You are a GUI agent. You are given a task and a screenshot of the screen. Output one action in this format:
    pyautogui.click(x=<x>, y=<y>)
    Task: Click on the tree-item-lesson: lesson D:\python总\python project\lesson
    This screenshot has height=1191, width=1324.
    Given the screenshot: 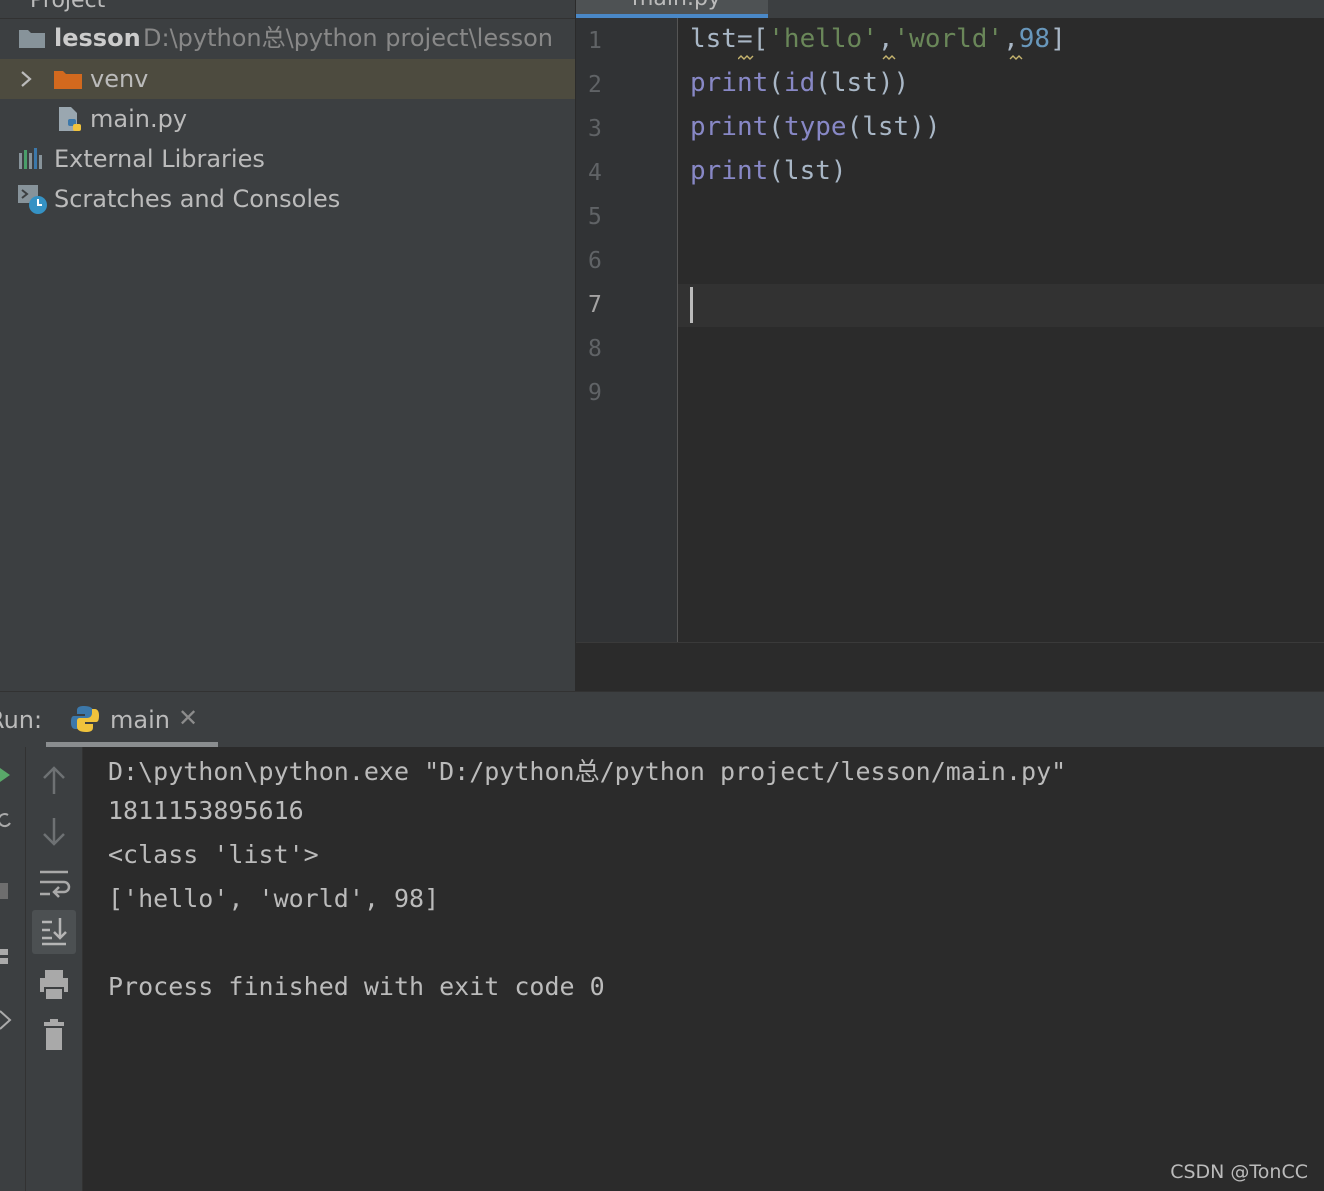 What is the action you would take?
    pyautogui.click(x=287, y=38)
    